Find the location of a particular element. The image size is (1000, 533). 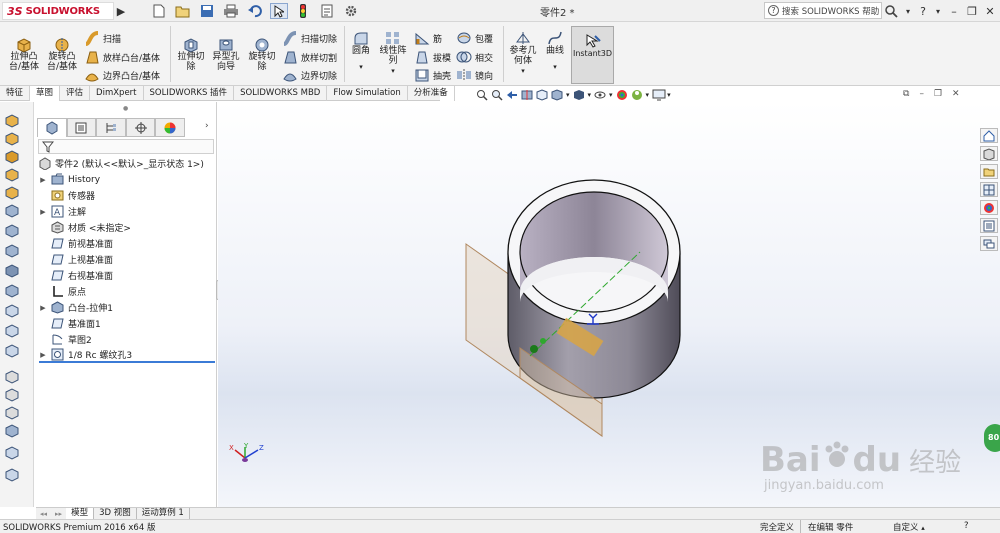

help-search-box: ? 搜索 SOLIDWORKS 帮助 is located at coordinates (823, 10).